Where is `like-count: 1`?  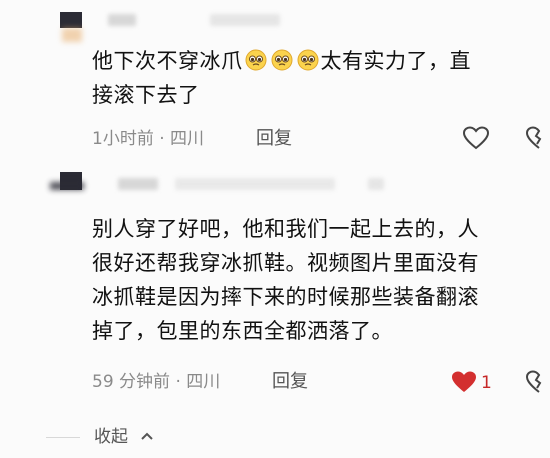 like-count: 1 is located at coordinates (486, 383).